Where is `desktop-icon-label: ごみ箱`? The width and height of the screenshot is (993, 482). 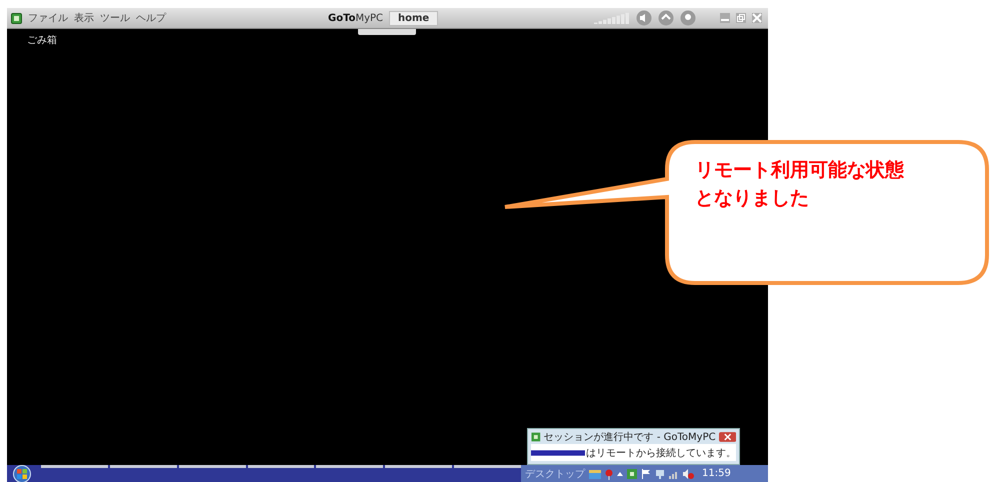 desktop-icon-label: ごみ箱 is located at coordinates (42, 40).